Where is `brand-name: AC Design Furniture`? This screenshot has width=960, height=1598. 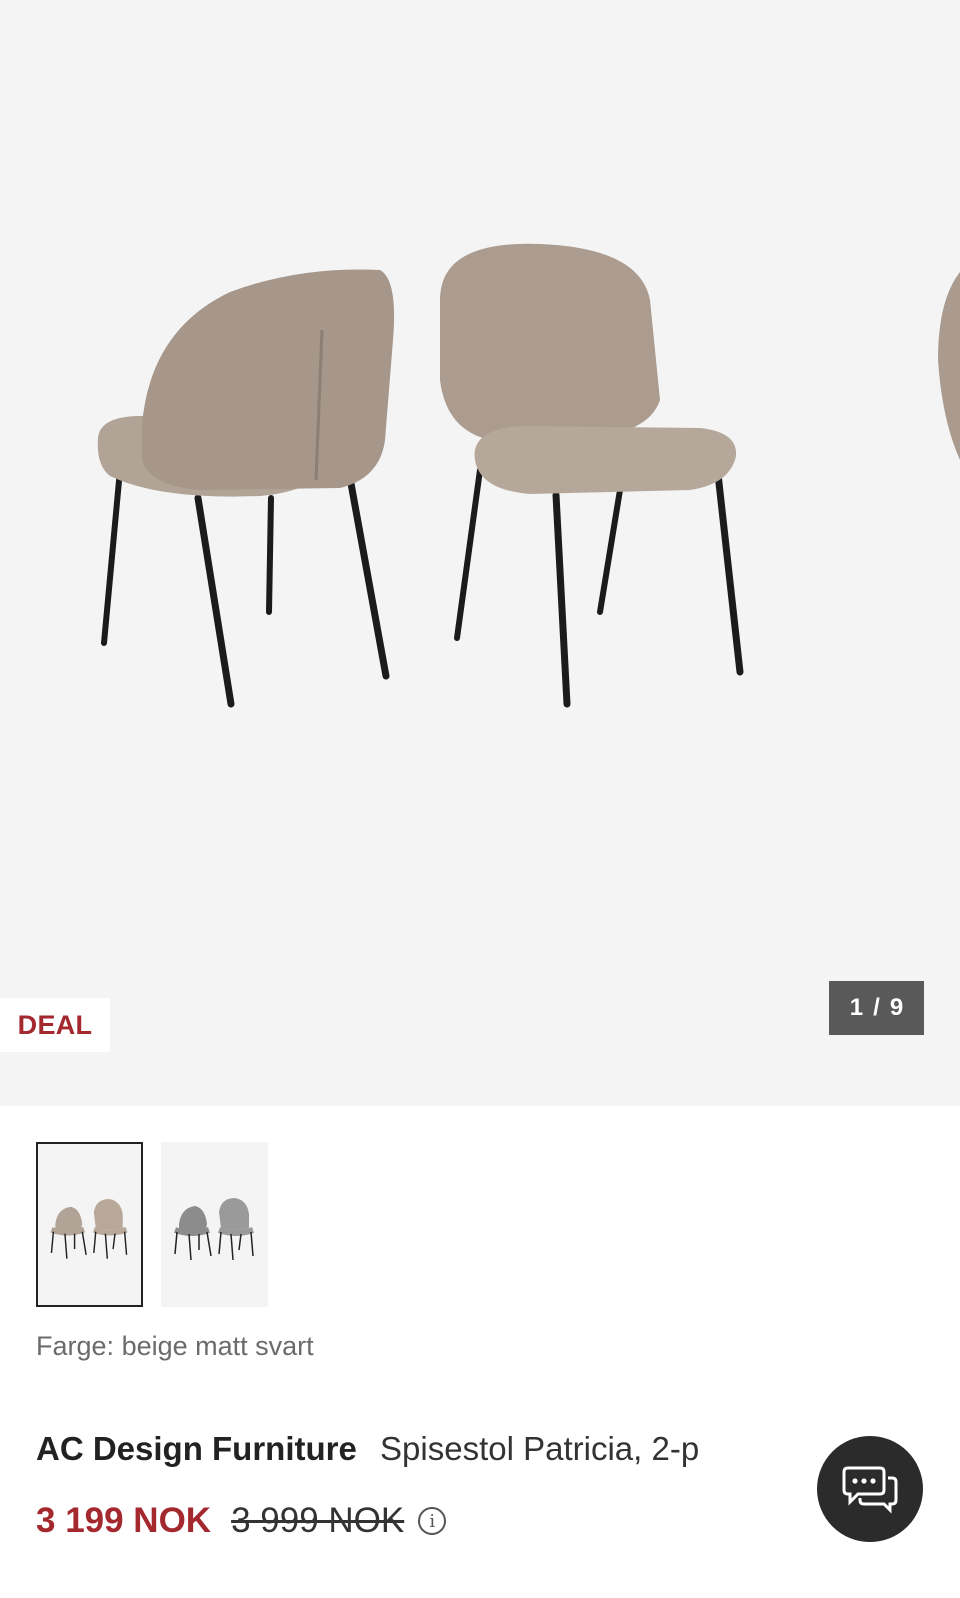 brand-name: AC Design Furniture is located at coordinates (196, 1448).